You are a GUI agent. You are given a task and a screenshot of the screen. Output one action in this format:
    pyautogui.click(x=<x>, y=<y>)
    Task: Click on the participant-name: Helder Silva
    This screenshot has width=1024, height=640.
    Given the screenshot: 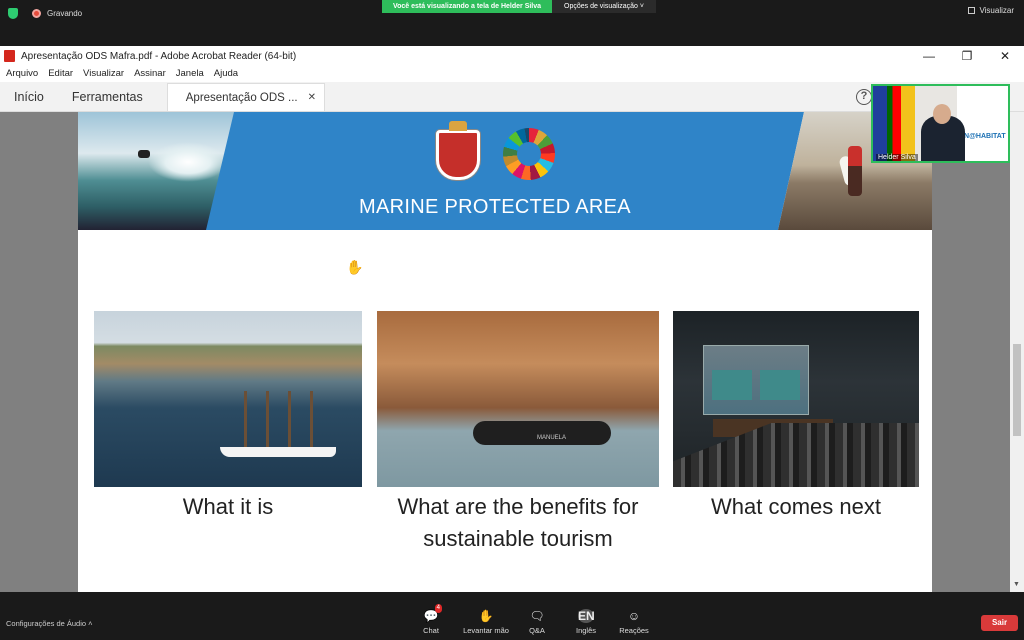 What is the action you would take?
    pyautogui.click(x=897, y=157)
    